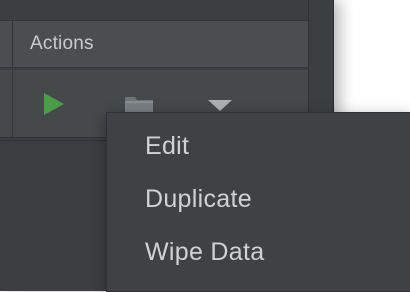 The height and width of the screenshot is (292, 410). What do you see at coordinates (62, 44) in the screenshot?
I see `column-header-actions: Actions` at bounding box center [62, 44].